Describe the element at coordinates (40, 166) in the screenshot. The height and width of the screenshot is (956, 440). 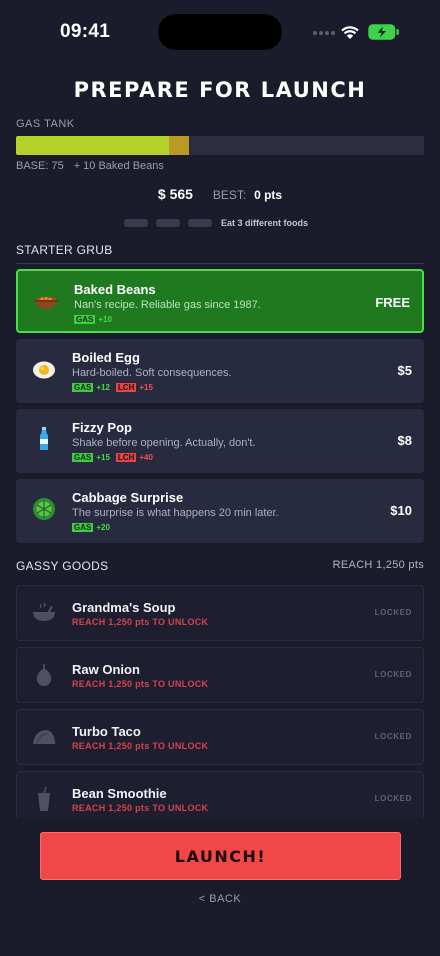
I see `gas-base-text: BASE: 75` at that location.